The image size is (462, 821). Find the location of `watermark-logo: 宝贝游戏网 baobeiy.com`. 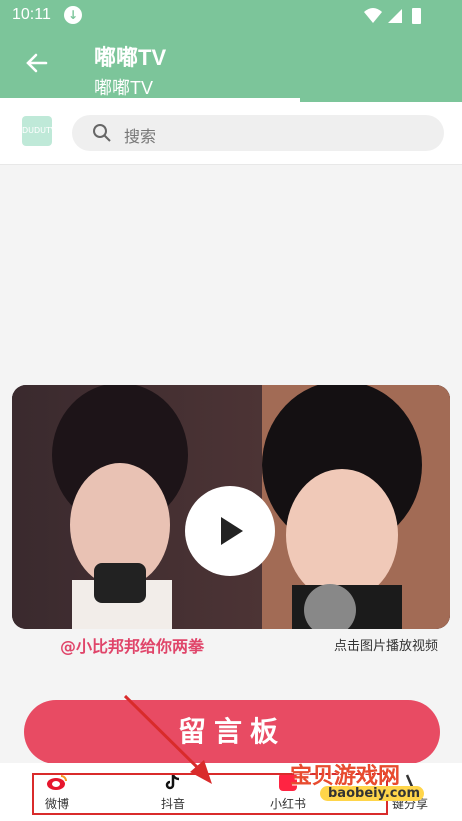

watermark-logo: 宝贝游戏网 baobeiy.com is located at coordinates (357, 779).